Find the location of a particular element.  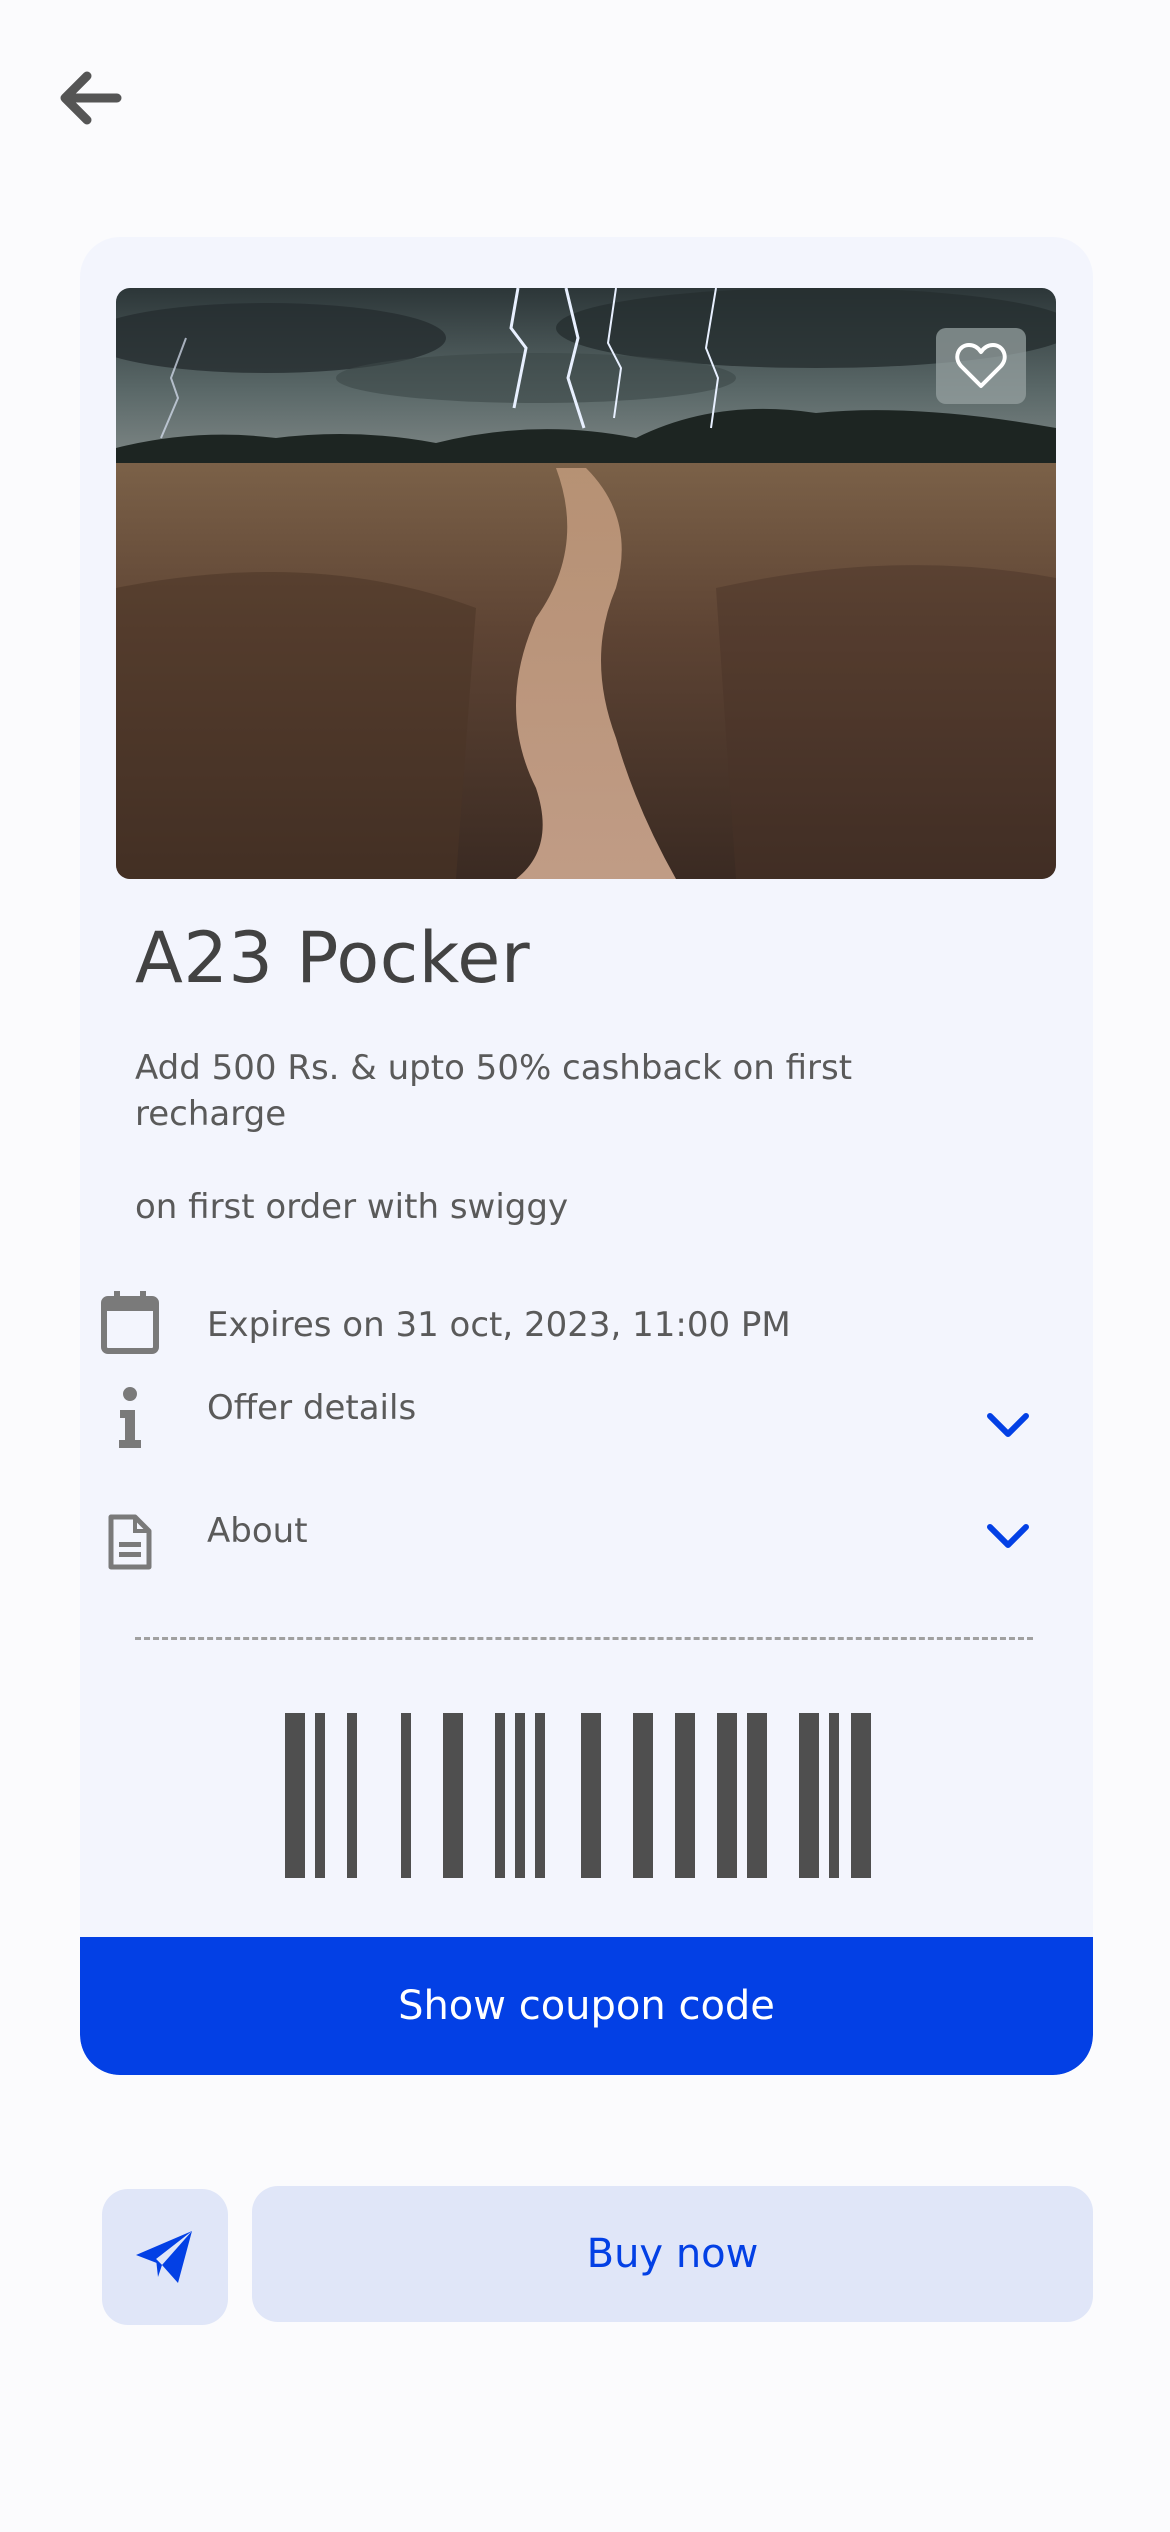

info-icon is located at coordinates (130, 1419).